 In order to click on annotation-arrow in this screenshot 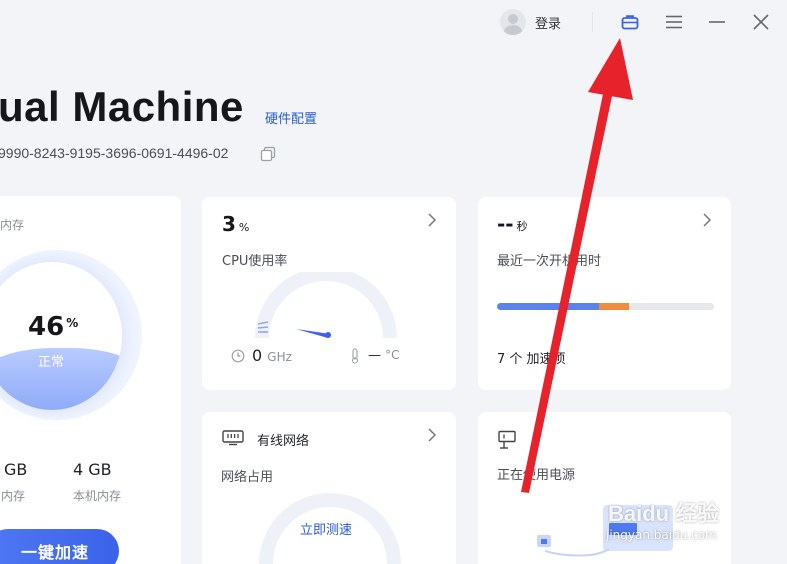, I will do `click(577, 265)`.